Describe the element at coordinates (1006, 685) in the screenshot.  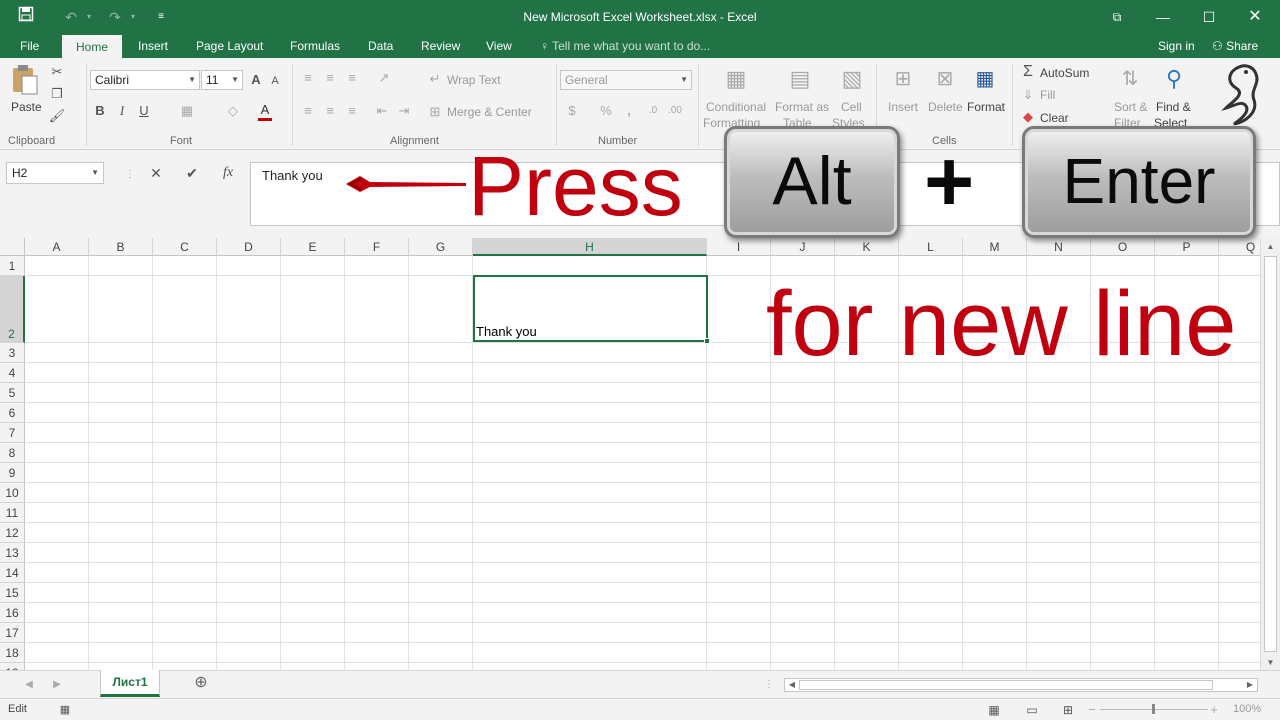
I see `horizontal-scroll-thumb` at that location.